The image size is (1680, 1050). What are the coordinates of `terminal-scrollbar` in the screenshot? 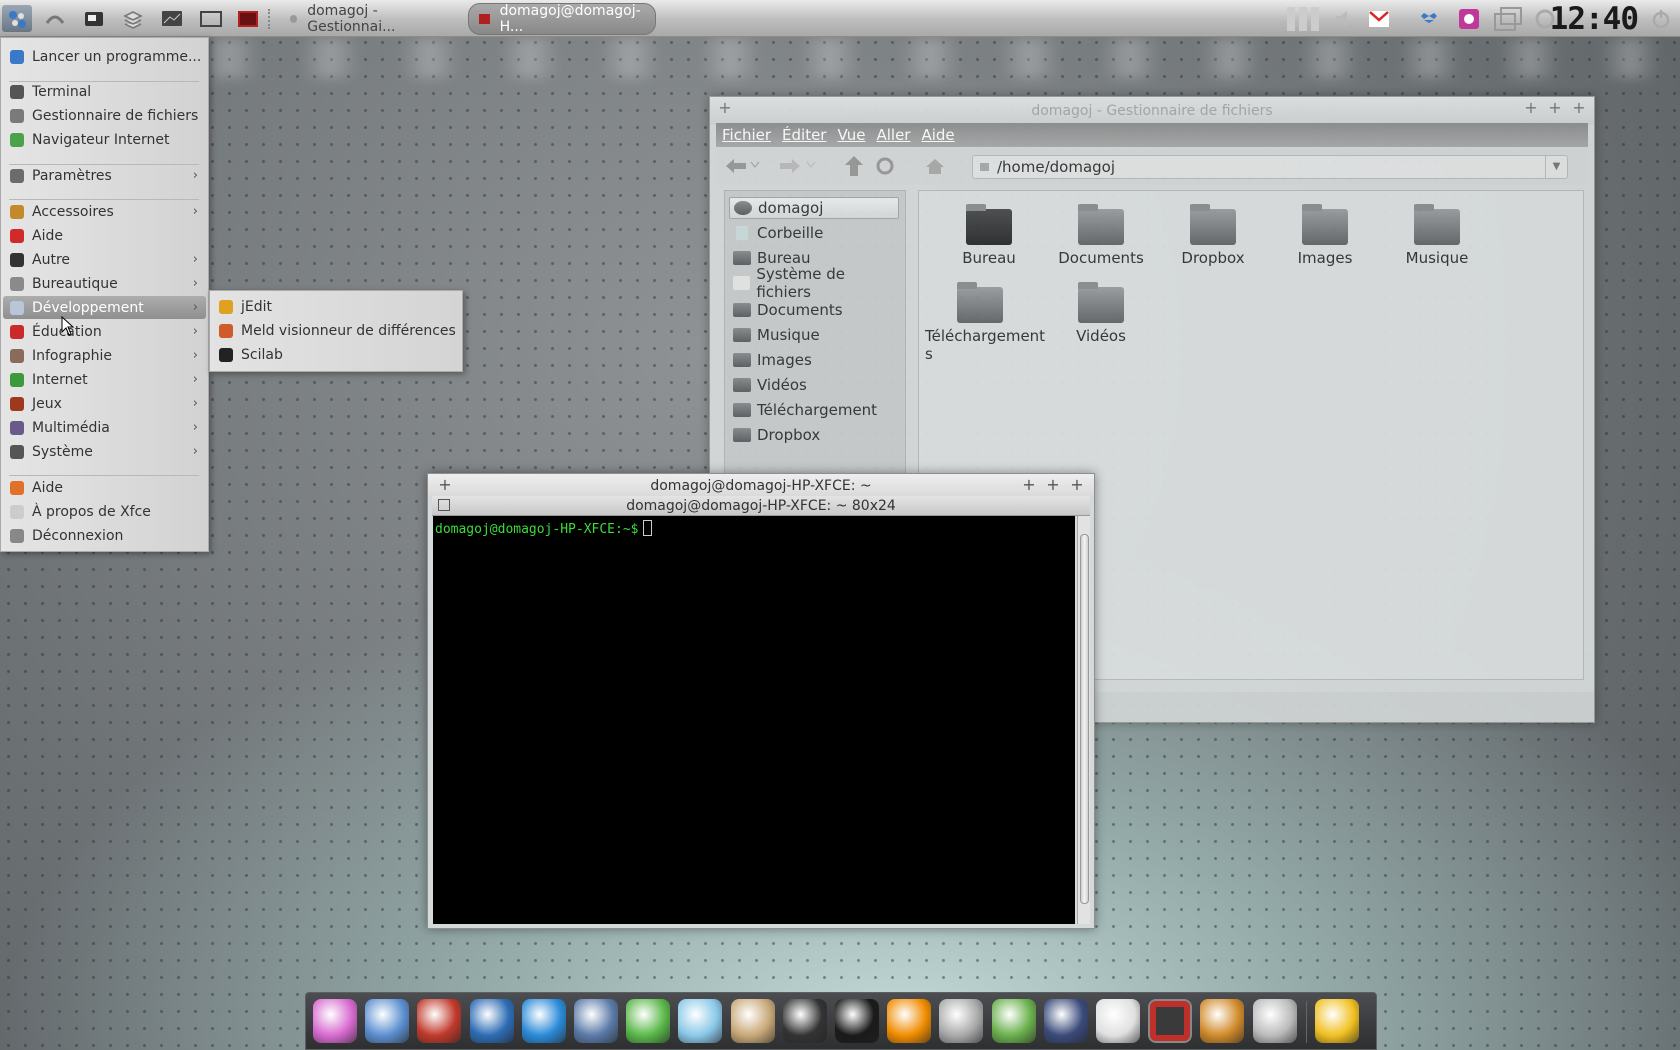 It's located at (1083, 720).